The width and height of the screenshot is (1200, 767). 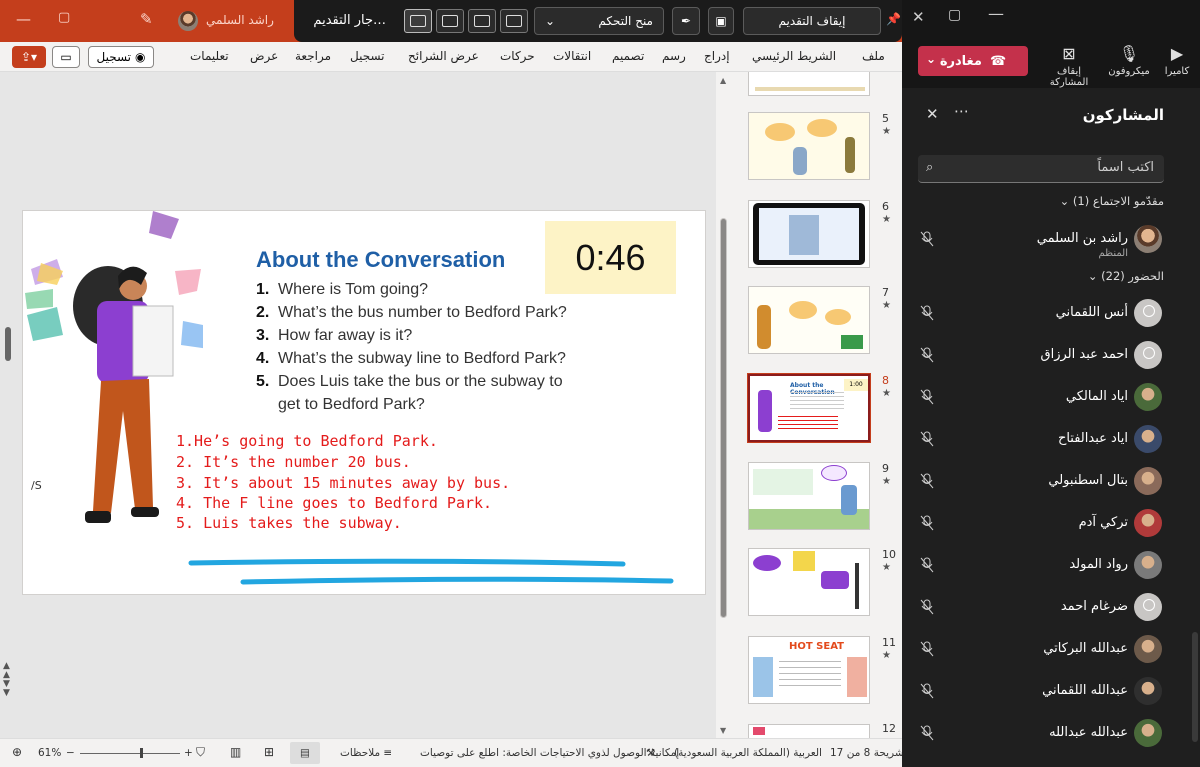 I want to click on tab-animations: حركات, so click(x=517, y=56).